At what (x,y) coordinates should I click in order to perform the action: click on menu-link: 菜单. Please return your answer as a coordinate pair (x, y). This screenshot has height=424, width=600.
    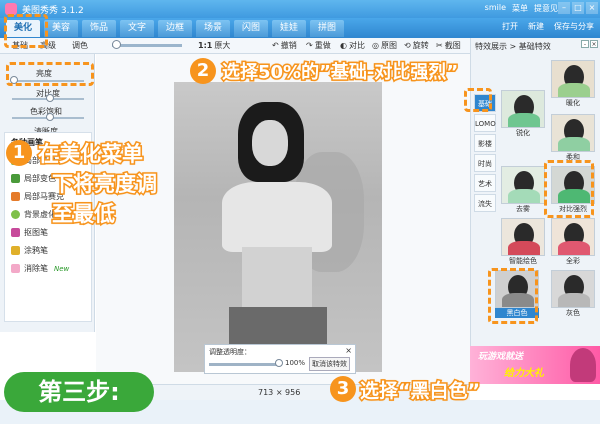
    Looking at the image, I should click on (520, 8).